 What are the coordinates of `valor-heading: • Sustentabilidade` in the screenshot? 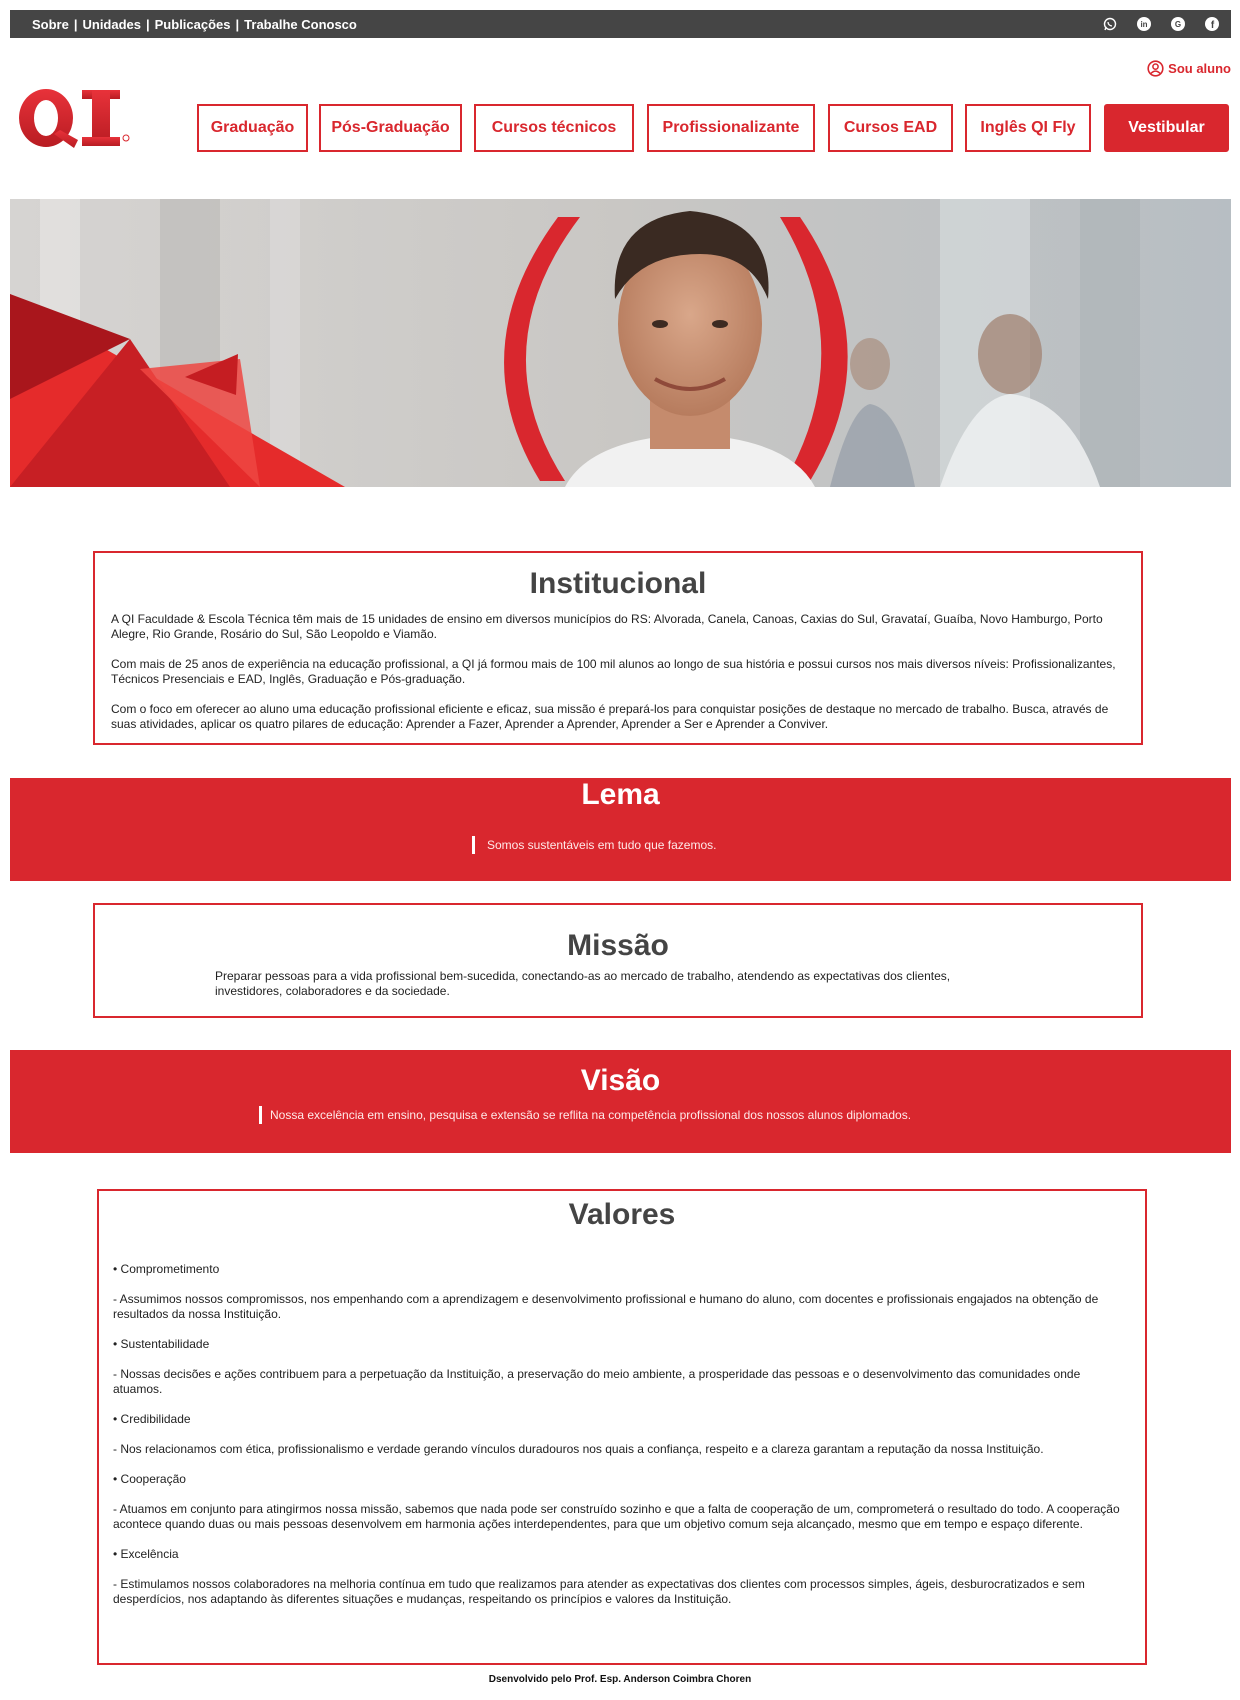 It's located at (161, 1344).